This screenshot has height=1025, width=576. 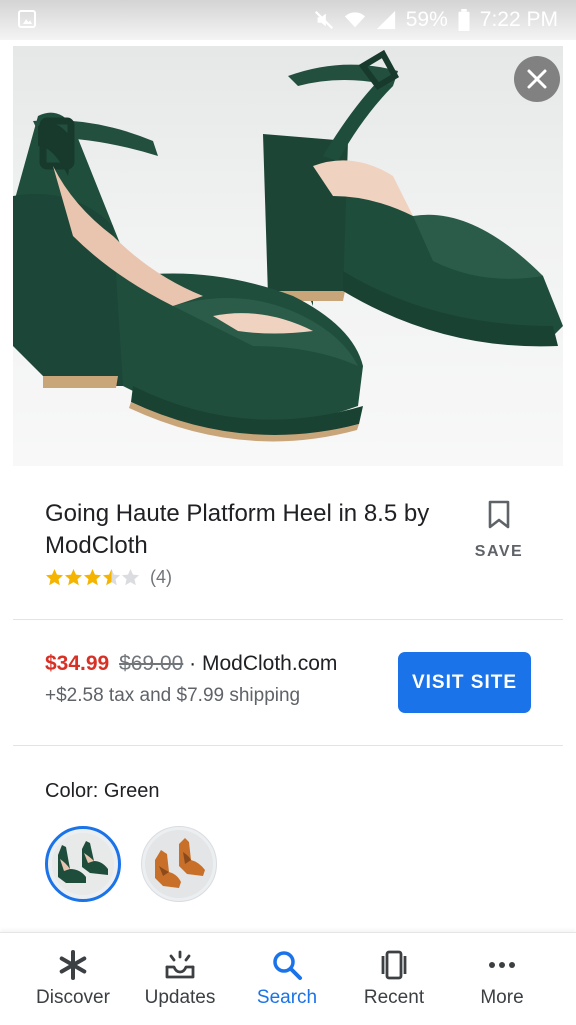 I want to click on color-label-key: Color:, so click(x=72, y=791).